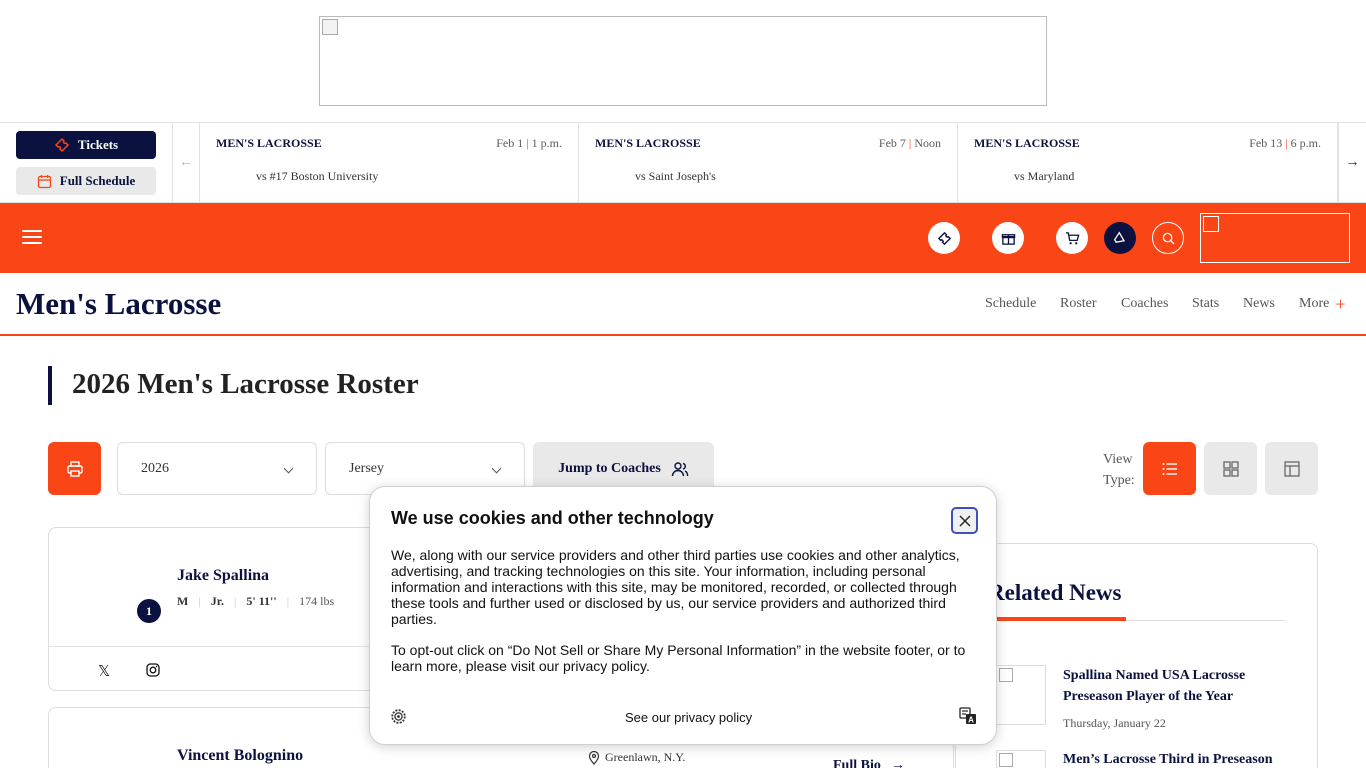 This screenshot has width=1366, height=768. What do you see at coordinates (529, 143) in the screenshot?
I see `game-date-time: Feb 1 | 1 p.m.` at bounding box center [529, 143].